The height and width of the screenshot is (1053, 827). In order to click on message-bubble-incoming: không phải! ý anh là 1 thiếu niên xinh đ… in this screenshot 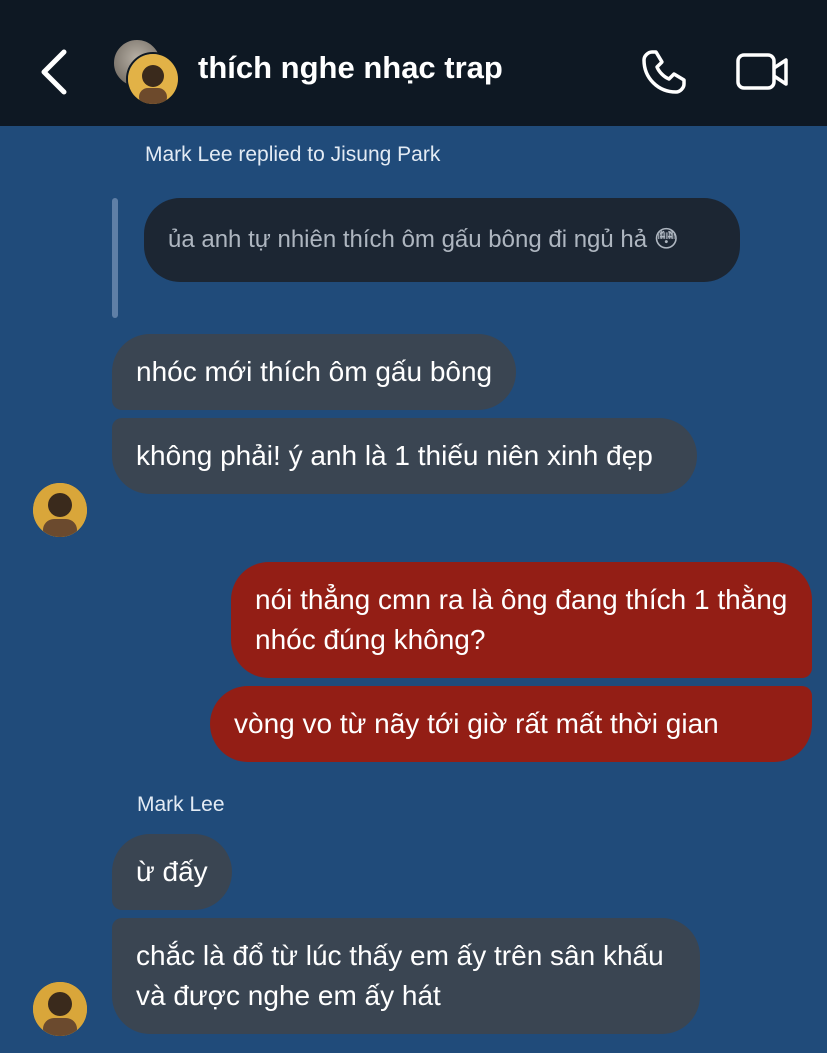, I will do `click(404, 456)`.